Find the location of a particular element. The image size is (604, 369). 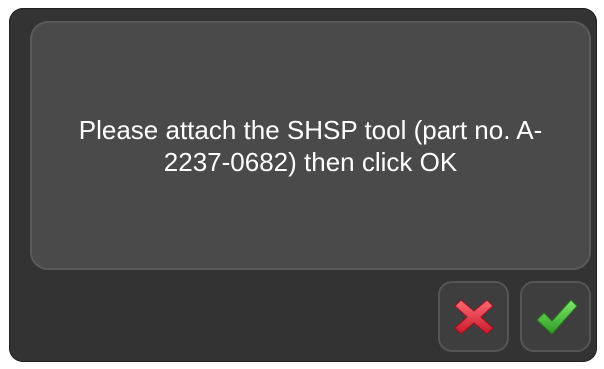

red-x-icon is located at coordinates (474, 317).